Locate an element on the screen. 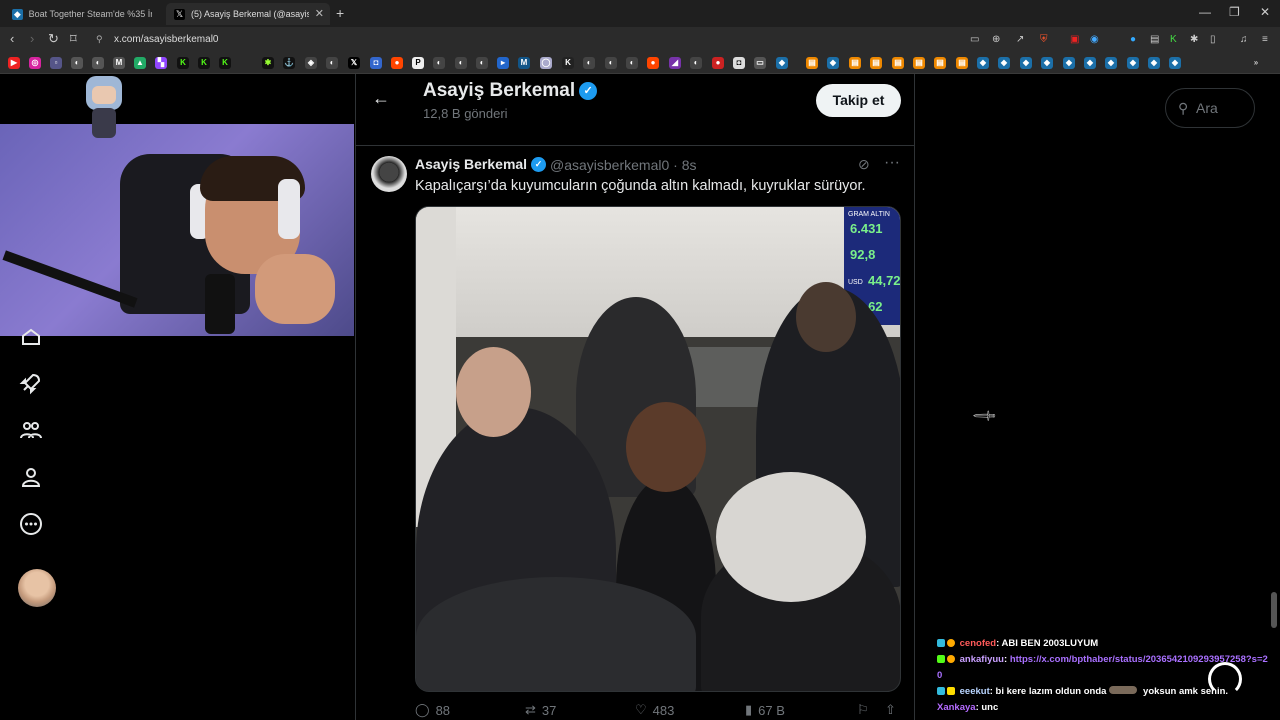 This screenshot has width=1280, height=720. extension-icon: K is located at coordinates (1173, 39).